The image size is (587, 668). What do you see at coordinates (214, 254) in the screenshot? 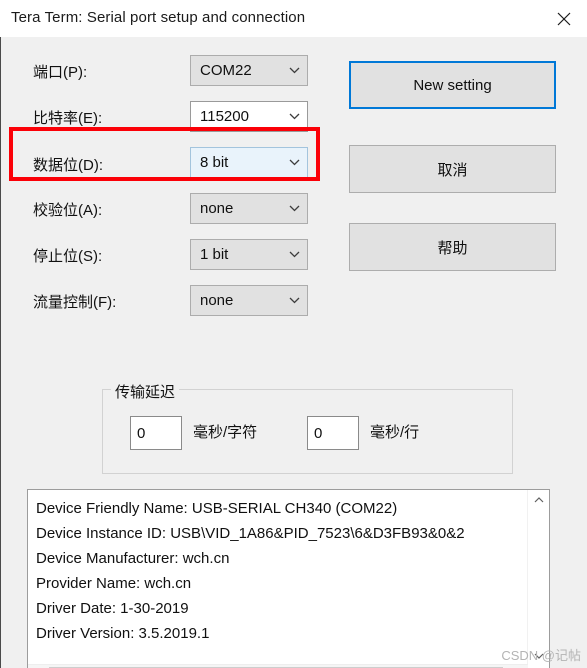
I see `combo-stop-bits-value: 1 bit` at bounding box center [214, 254].